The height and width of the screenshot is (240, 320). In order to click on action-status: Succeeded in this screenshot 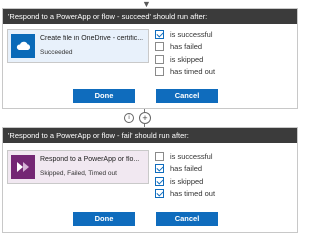, I will do `click(56, 52)`.